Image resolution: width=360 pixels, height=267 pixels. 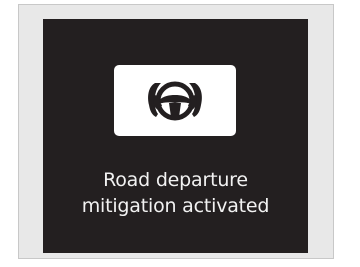 I want to click on alert-message-line-1: Road departure, so click(x=175, y=180).